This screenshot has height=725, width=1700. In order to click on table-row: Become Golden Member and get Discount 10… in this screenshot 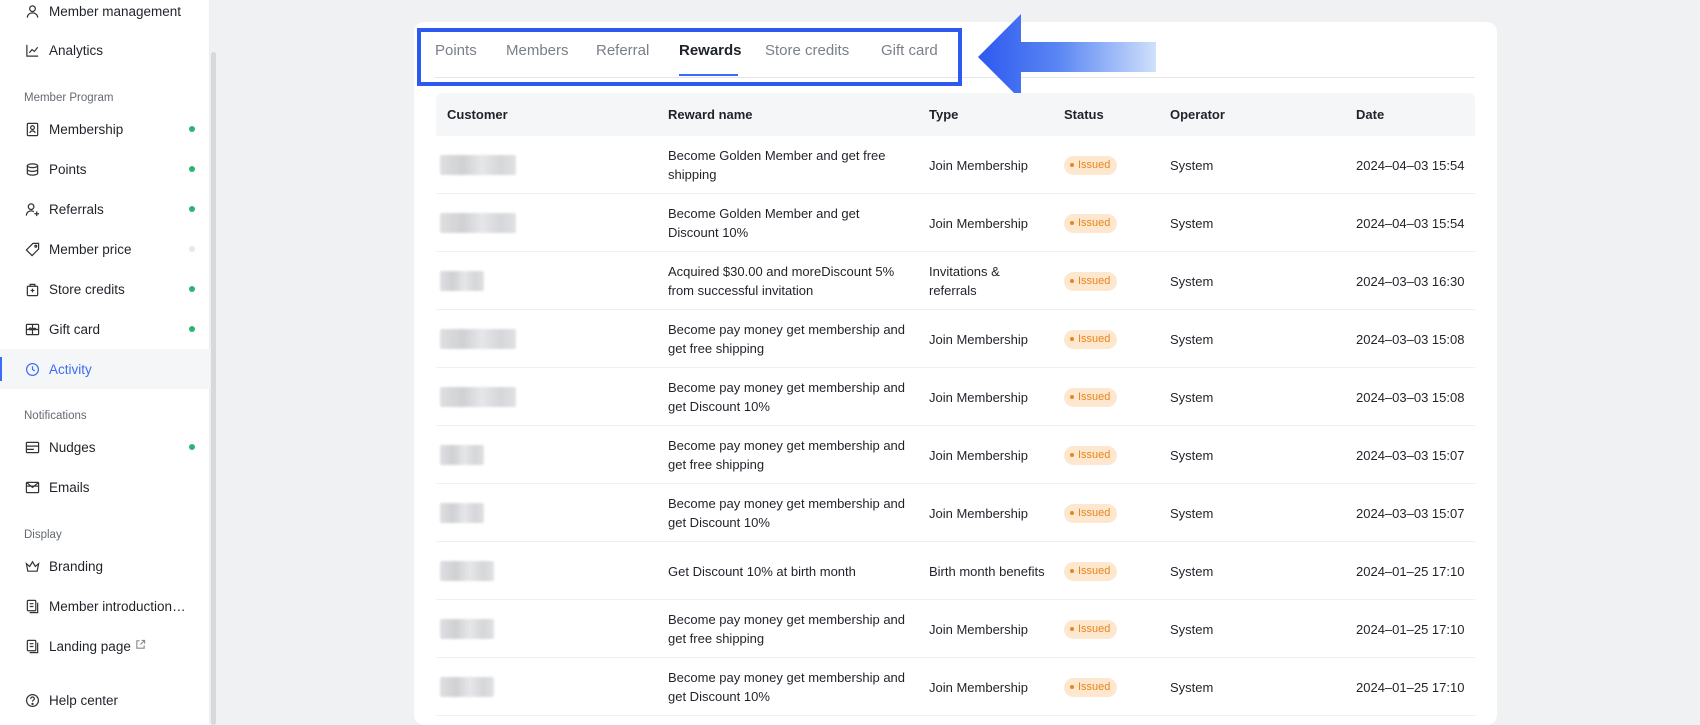, I will do `click(955, 223)`.